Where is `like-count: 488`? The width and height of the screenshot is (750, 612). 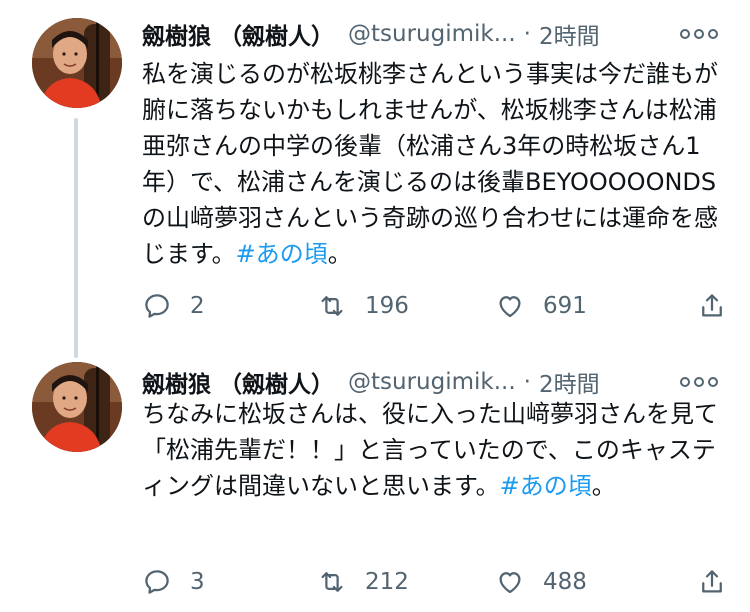
like-count: 488 is located at coordinates (565, 582).